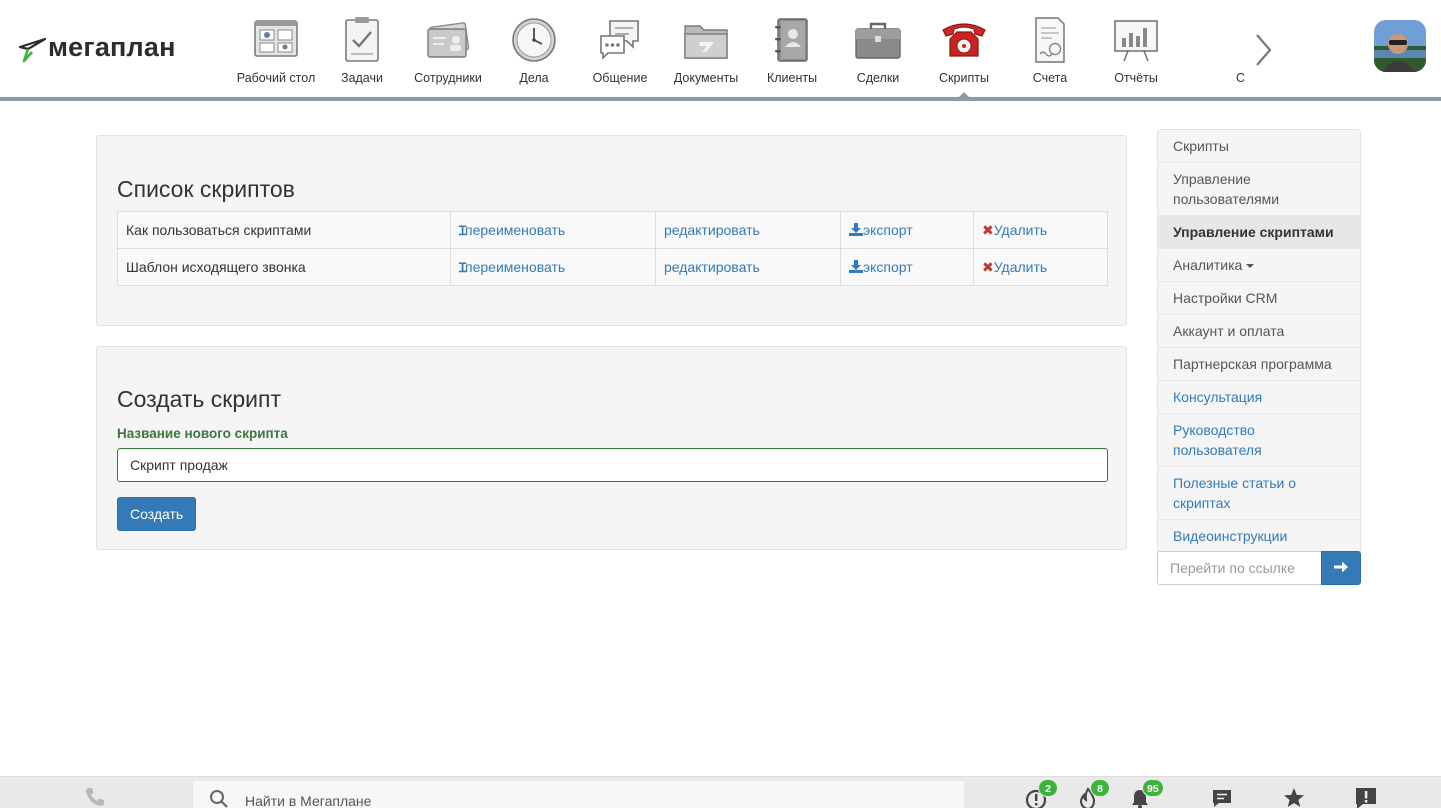 The width and height of the screenshot is (1441, 808). What do you see at coordinates (620, 78) in the screenshot?
I see `nav-label: Общение` at bounding box center [620, 78].